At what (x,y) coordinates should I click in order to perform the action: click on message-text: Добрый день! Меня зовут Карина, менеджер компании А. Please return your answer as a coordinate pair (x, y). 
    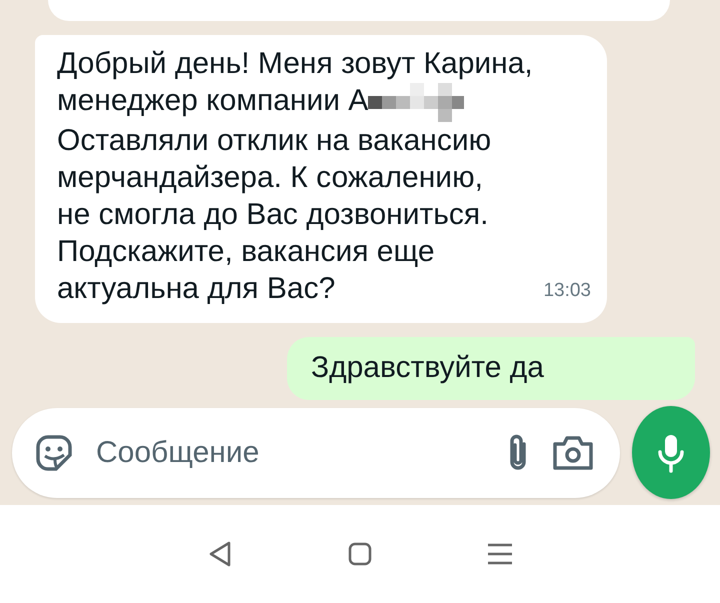
    Looking at the image, I should click on (295, 82).